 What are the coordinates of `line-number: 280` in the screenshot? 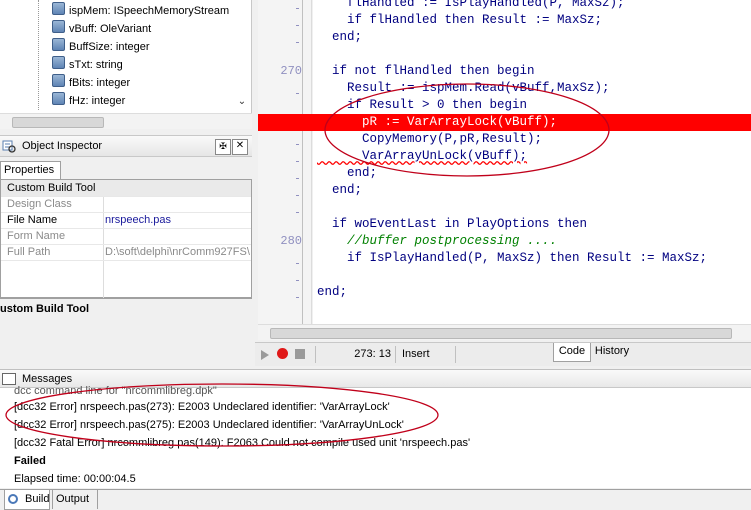 It's located at (291, 241).